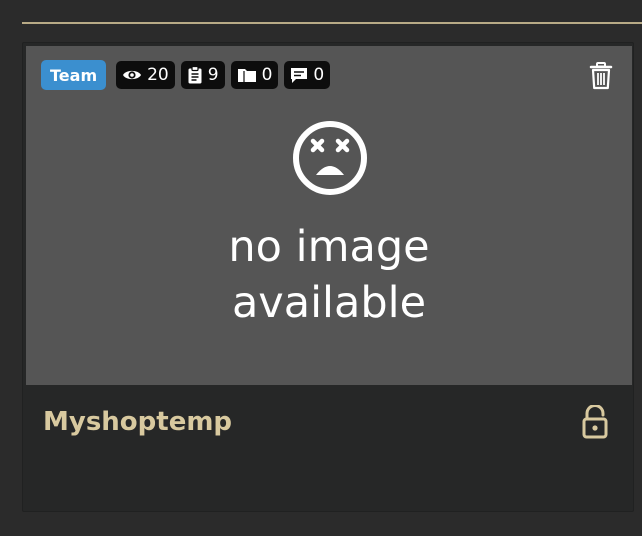 The width and height of the screenshot is (642, 536). I want to click on dizzy-face-icon, so click(330, 158).